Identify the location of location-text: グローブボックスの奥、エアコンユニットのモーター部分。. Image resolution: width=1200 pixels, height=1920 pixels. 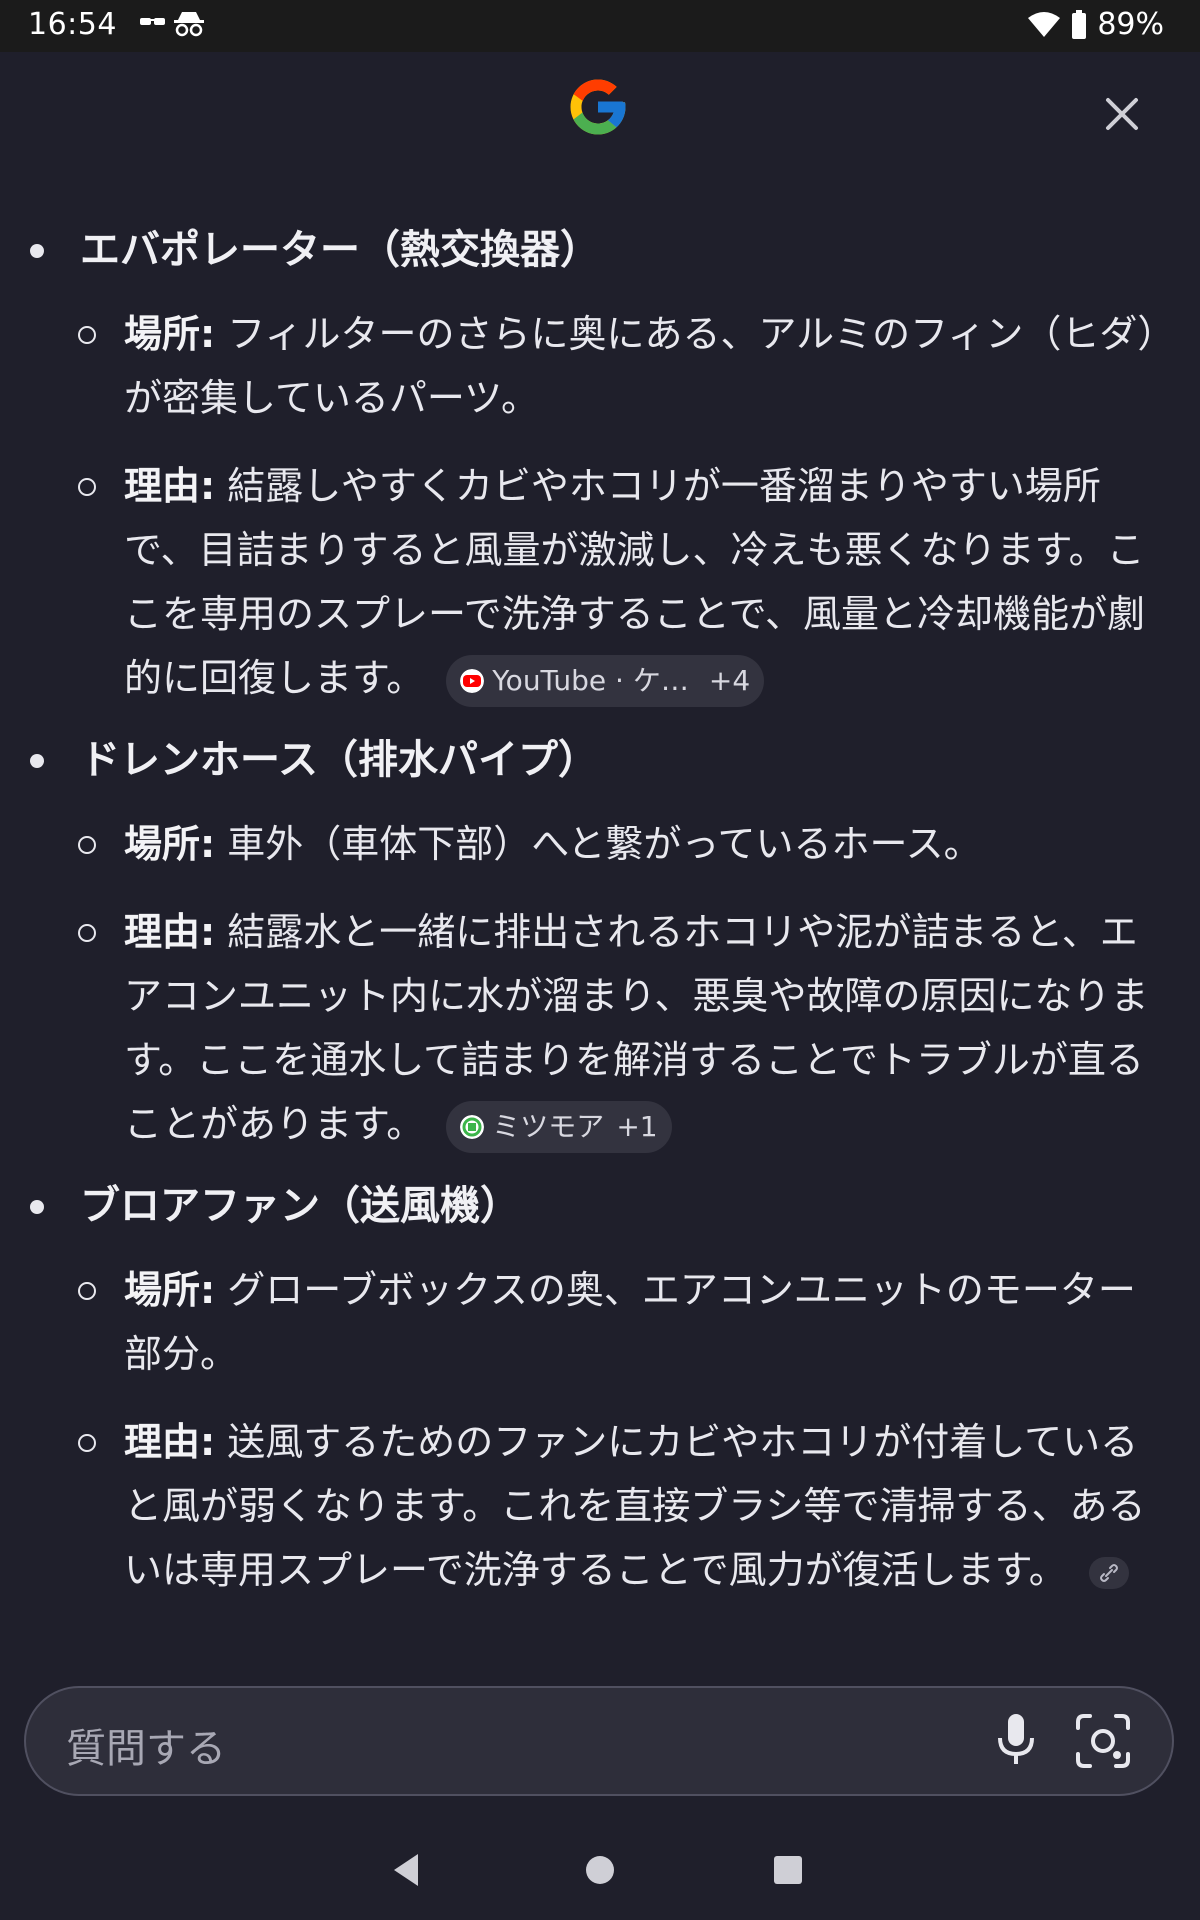
(630, 1322).